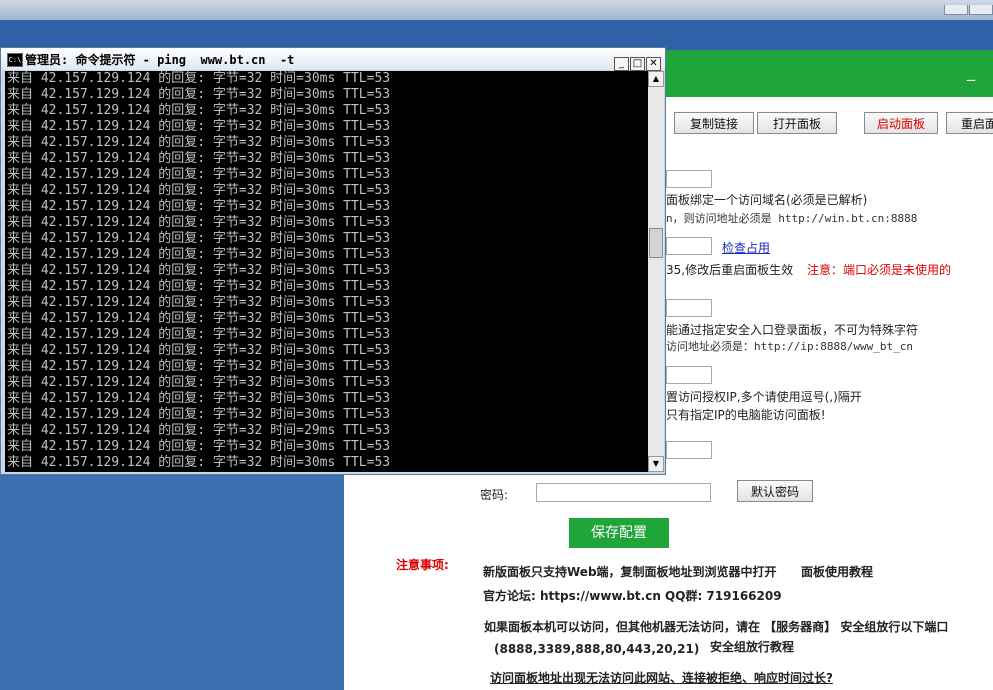  I want to click on domain-example: n，则访问地址必须是 http://win.bt.cn:8888, so click(792, 218).